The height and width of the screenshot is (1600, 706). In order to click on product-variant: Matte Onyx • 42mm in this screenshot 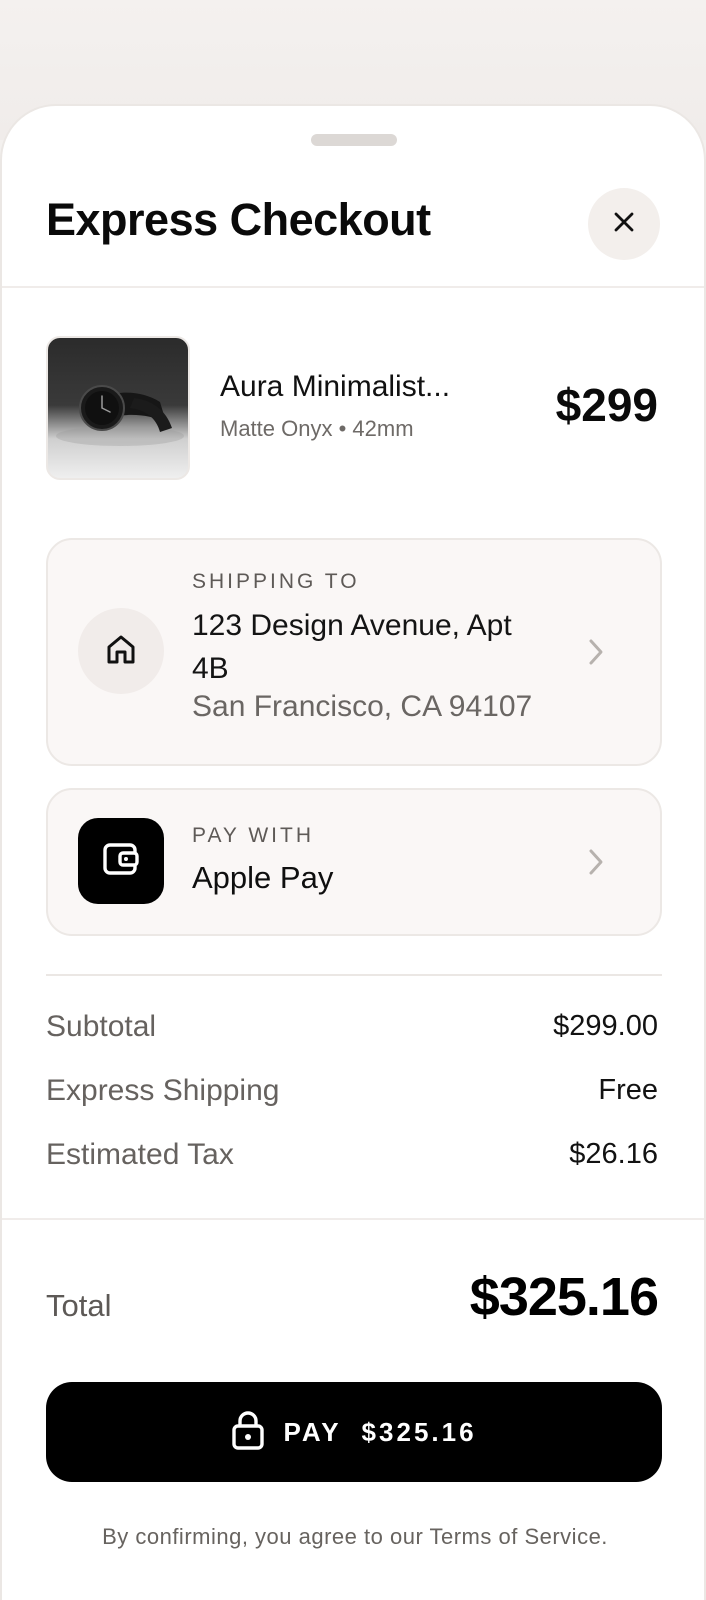, I will do `click(317, 428)`.